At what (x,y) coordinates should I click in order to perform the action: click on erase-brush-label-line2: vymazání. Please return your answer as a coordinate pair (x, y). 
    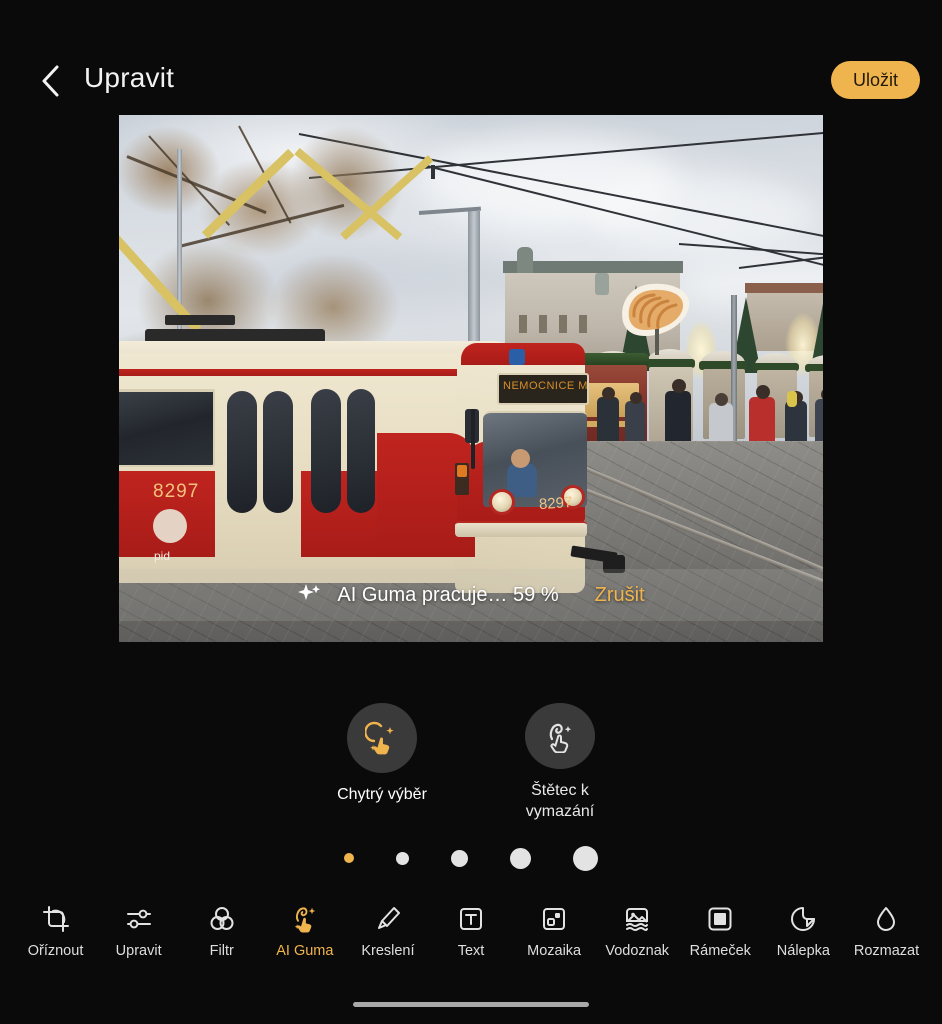
    Looking at the image, I should click on (560, 812).